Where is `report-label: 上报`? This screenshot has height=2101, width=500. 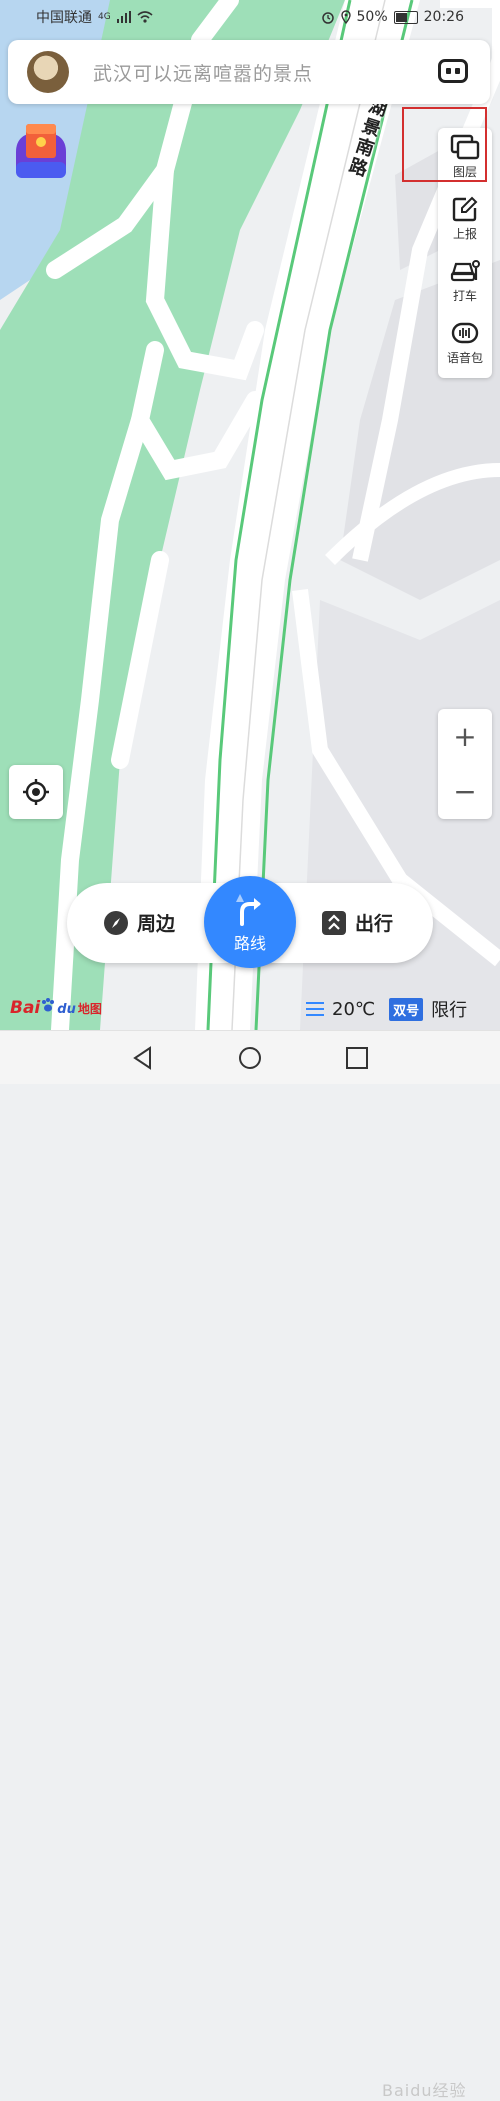 report-label: 上报 is located at coordinates (464, 234).